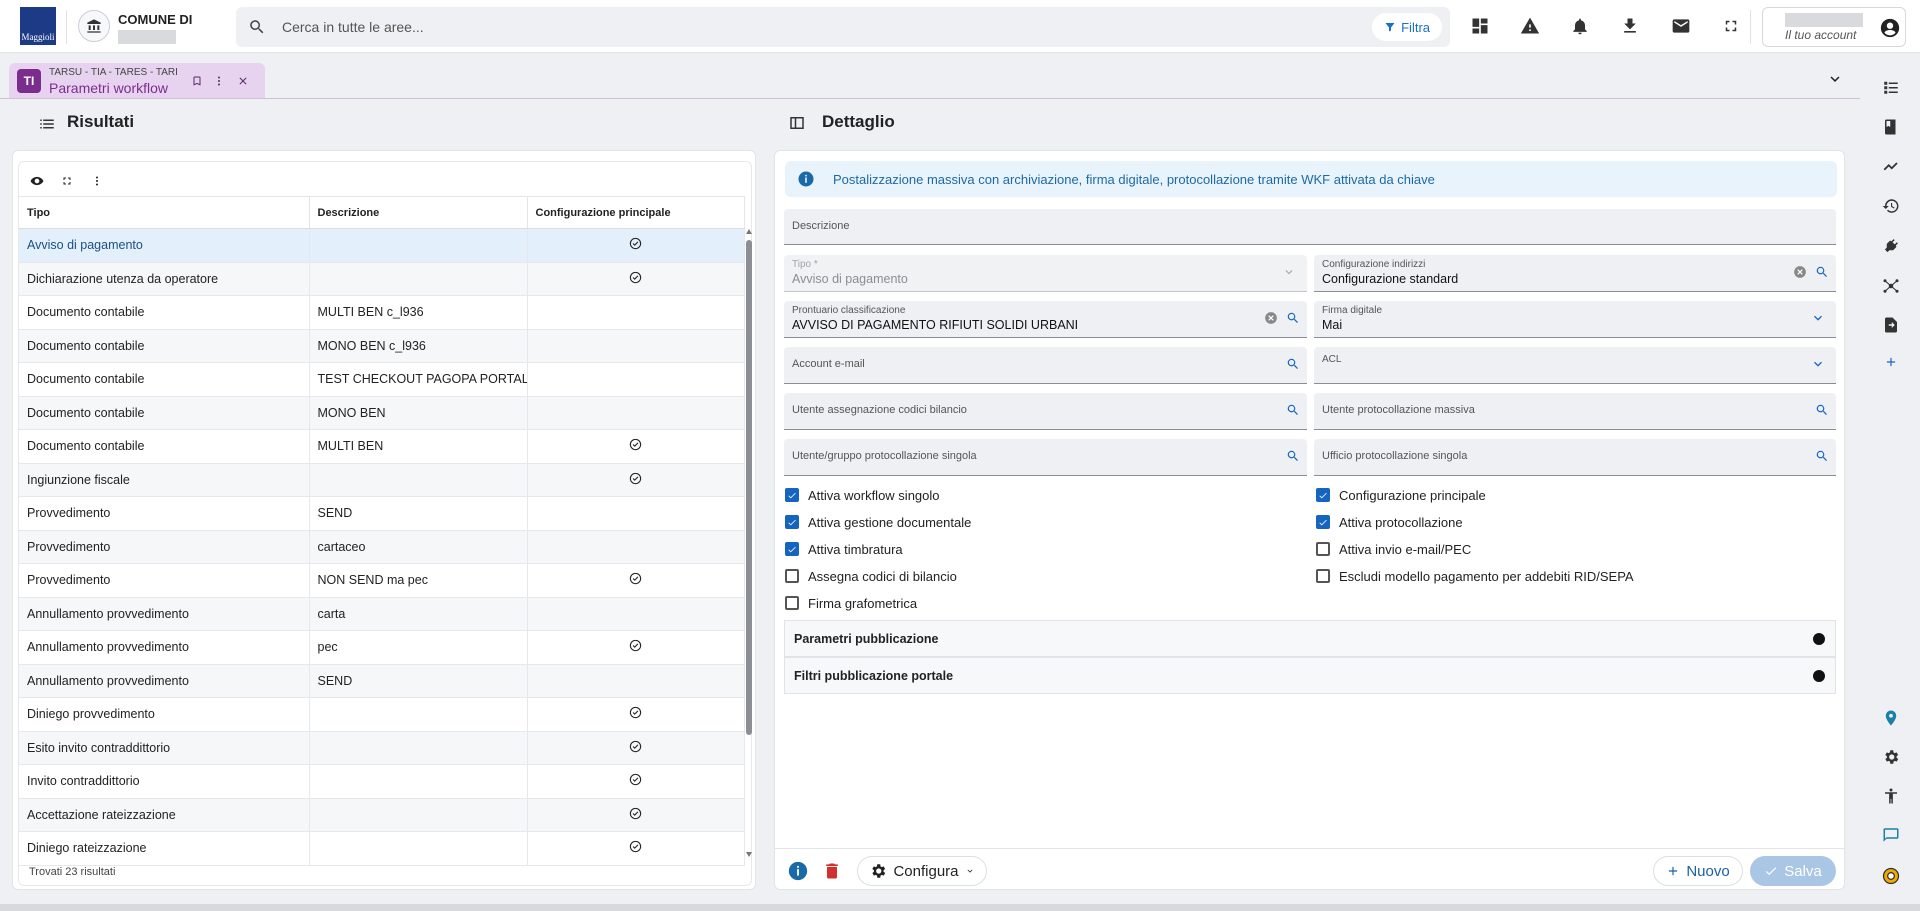 The image size is (1920, 911). I want to click on table-row: Diniego provvedimento, so click(382, 714).